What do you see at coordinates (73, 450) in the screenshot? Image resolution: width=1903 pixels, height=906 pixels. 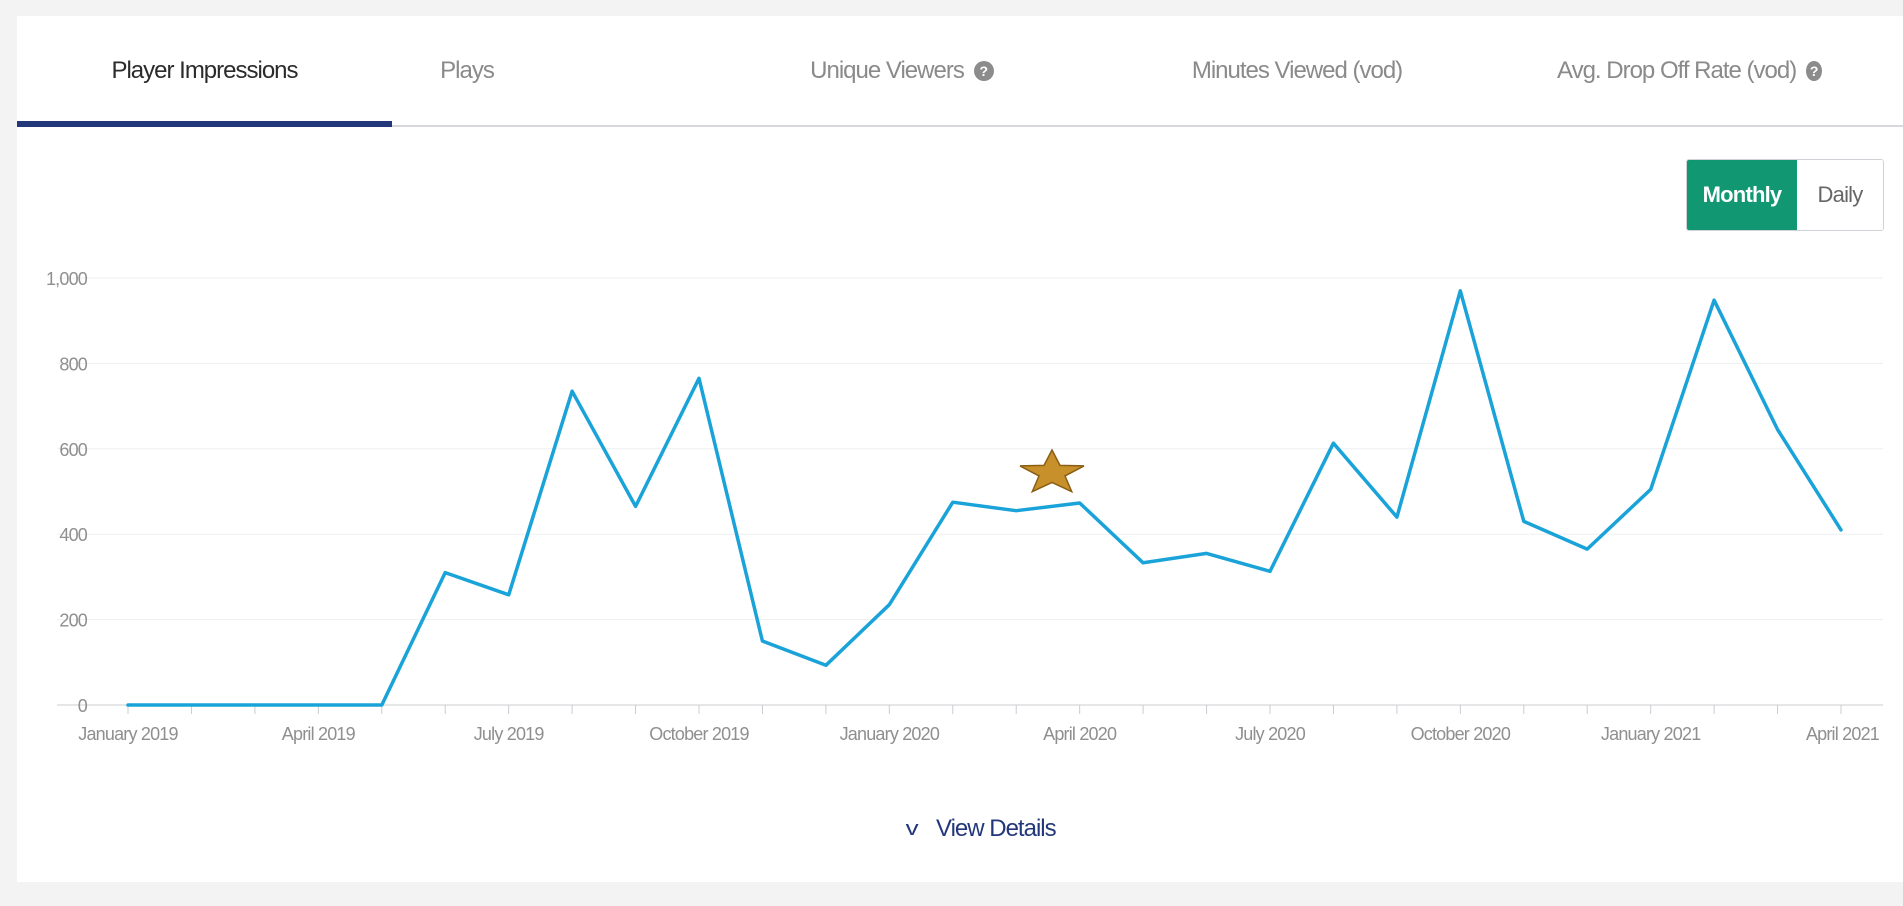 I see `y-tick-label: 600` at bounding box center [73, 450].